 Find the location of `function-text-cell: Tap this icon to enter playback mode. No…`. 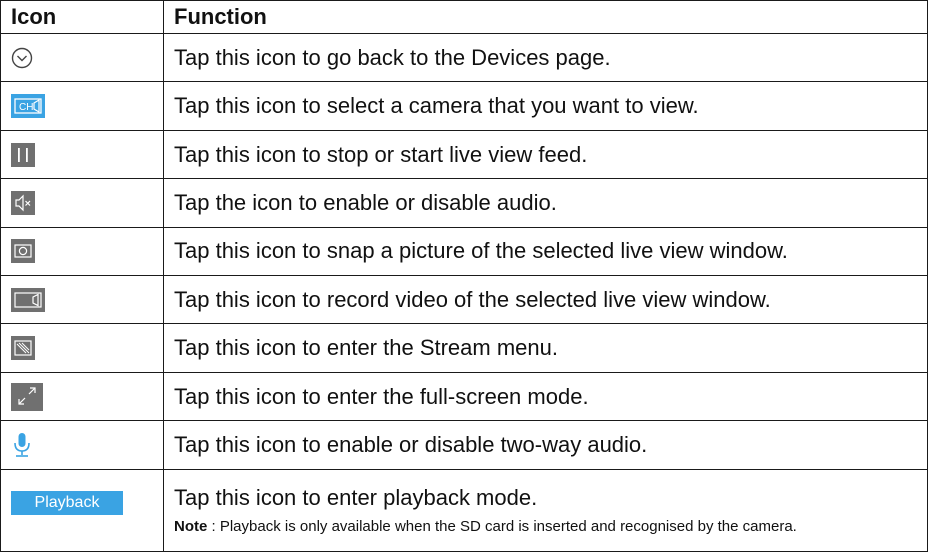

function-text-cell: Tap this icon to enter playback mode. No… is located at coordinates (545, 510).